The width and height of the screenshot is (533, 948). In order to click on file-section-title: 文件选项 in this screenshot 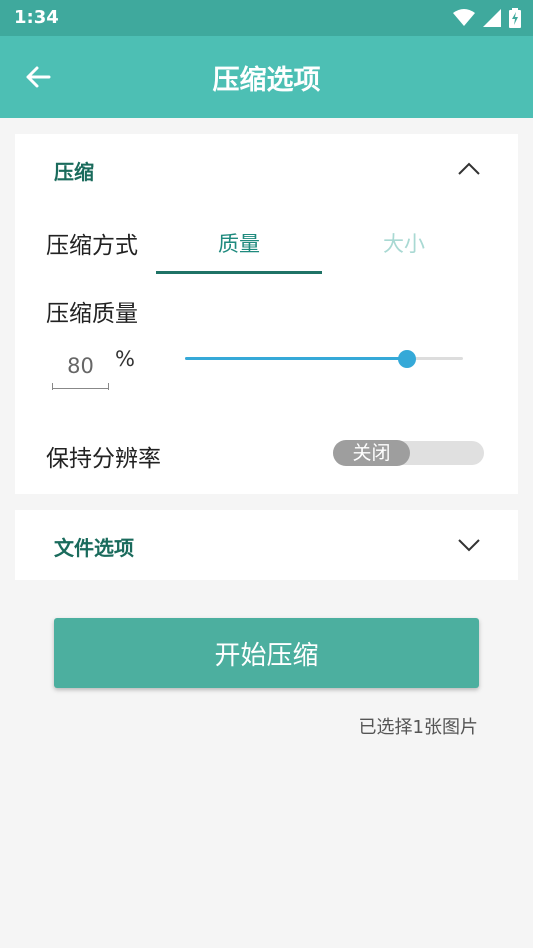, I will do `click(94, 548)`.